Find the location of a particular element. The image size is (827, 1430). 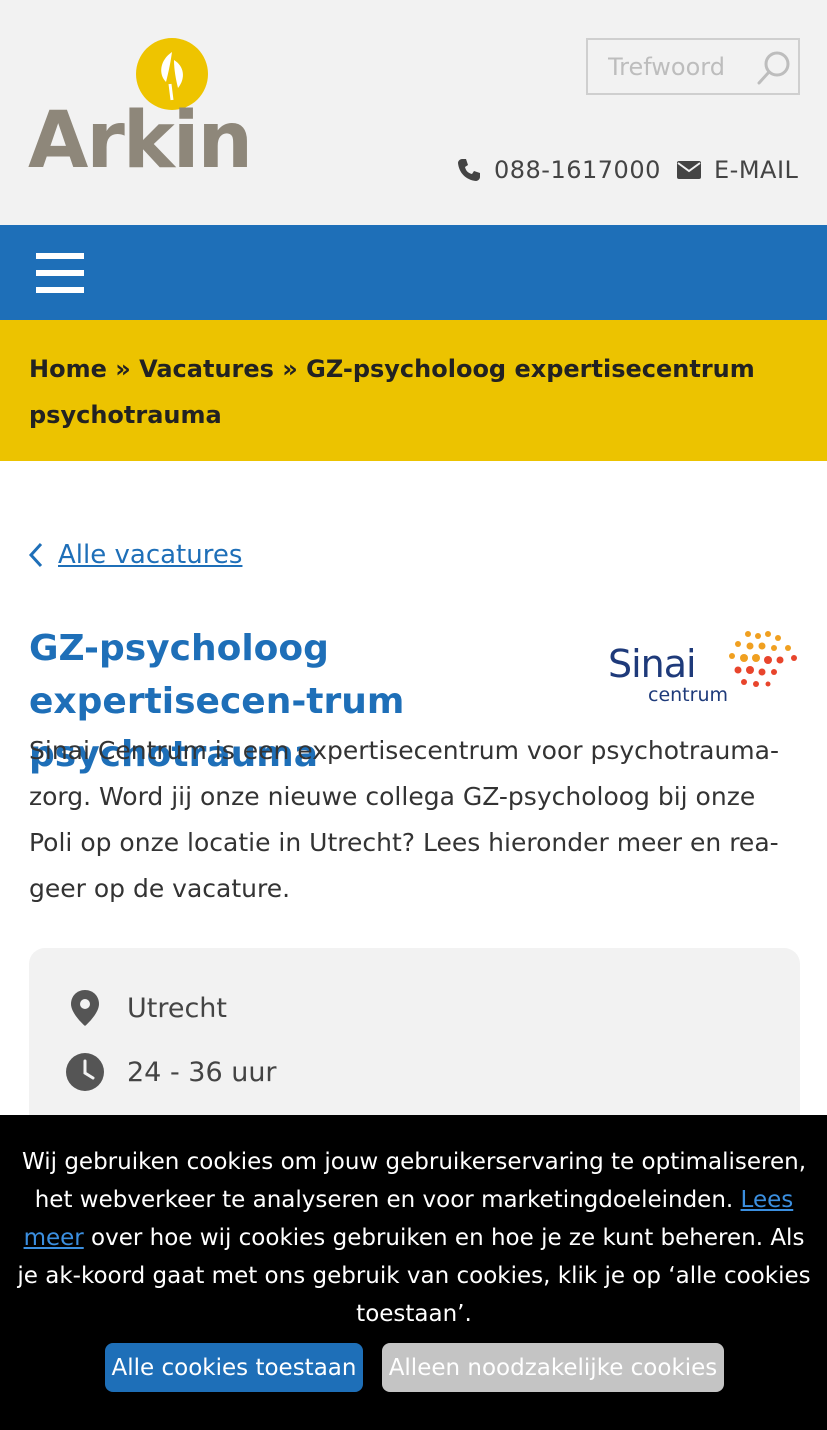

job-hours: 24 - 36 uur is located at coordinates (171, 1072).